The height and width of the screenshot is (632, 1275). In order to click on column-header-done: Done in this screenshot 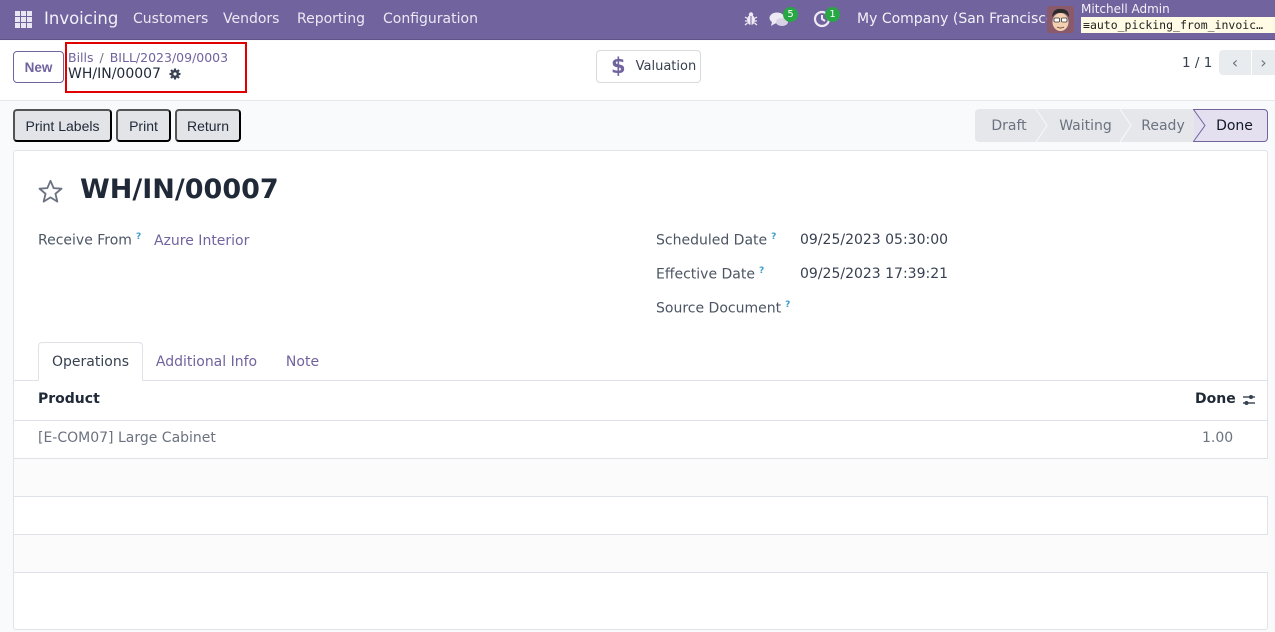, I will do `click(1215, 399)`.